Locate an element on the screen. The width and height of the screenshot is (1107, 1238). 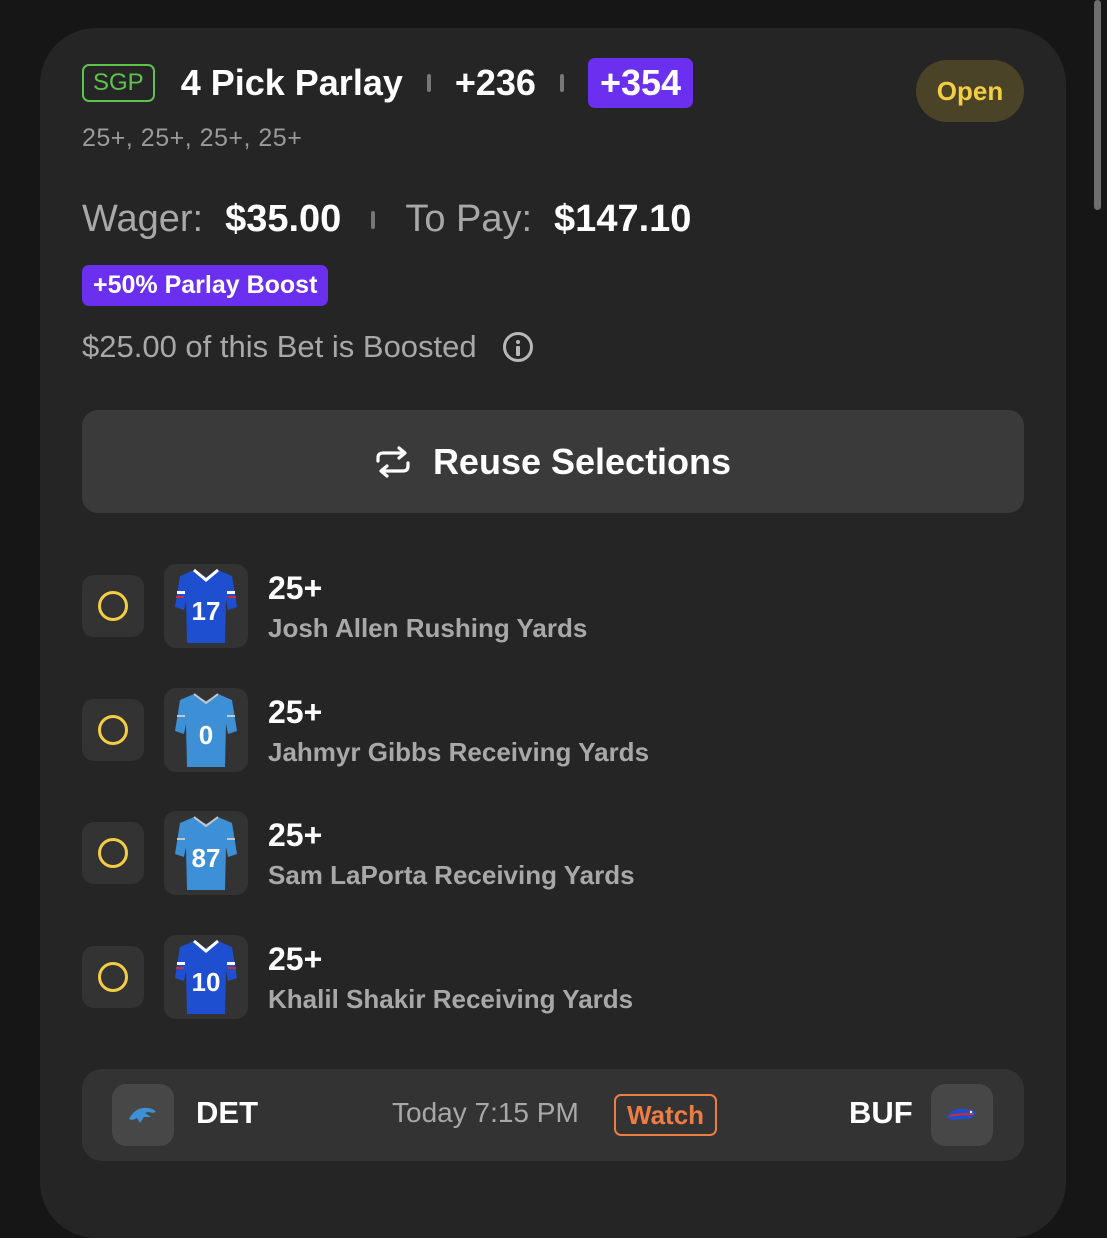
bills-logo-icon-graphic is located at coordinates (961, 1114).